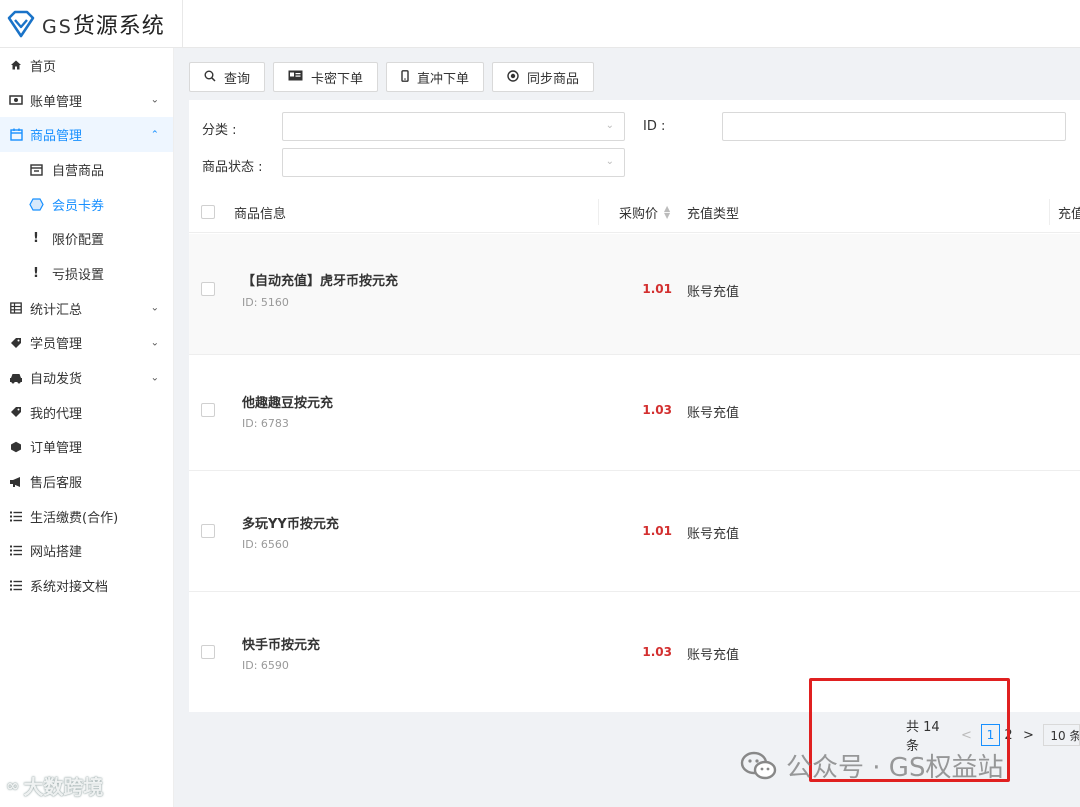  I want to click on sidebar-item-member-coupons: 会员卡券, so click(86, 204).